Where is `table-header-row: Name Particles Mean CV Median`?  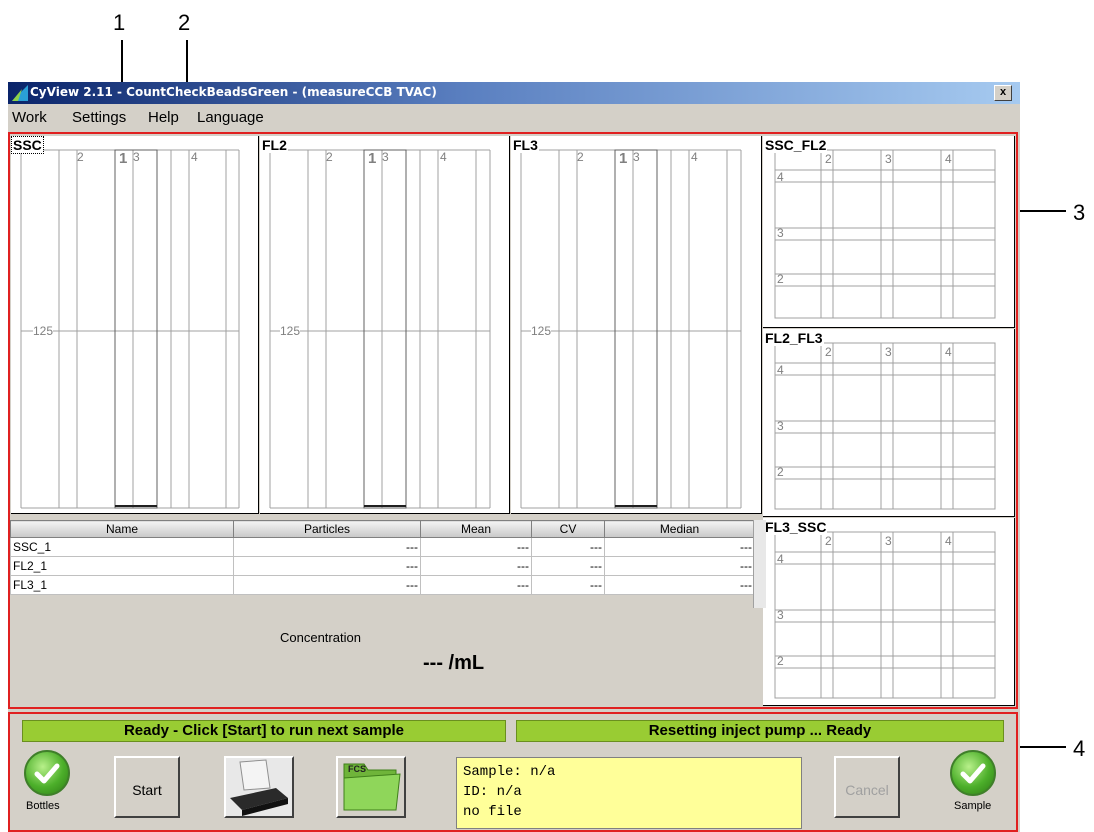 table-header-row: Name Particles Mean CV Median is located at coordinates (382, 529).